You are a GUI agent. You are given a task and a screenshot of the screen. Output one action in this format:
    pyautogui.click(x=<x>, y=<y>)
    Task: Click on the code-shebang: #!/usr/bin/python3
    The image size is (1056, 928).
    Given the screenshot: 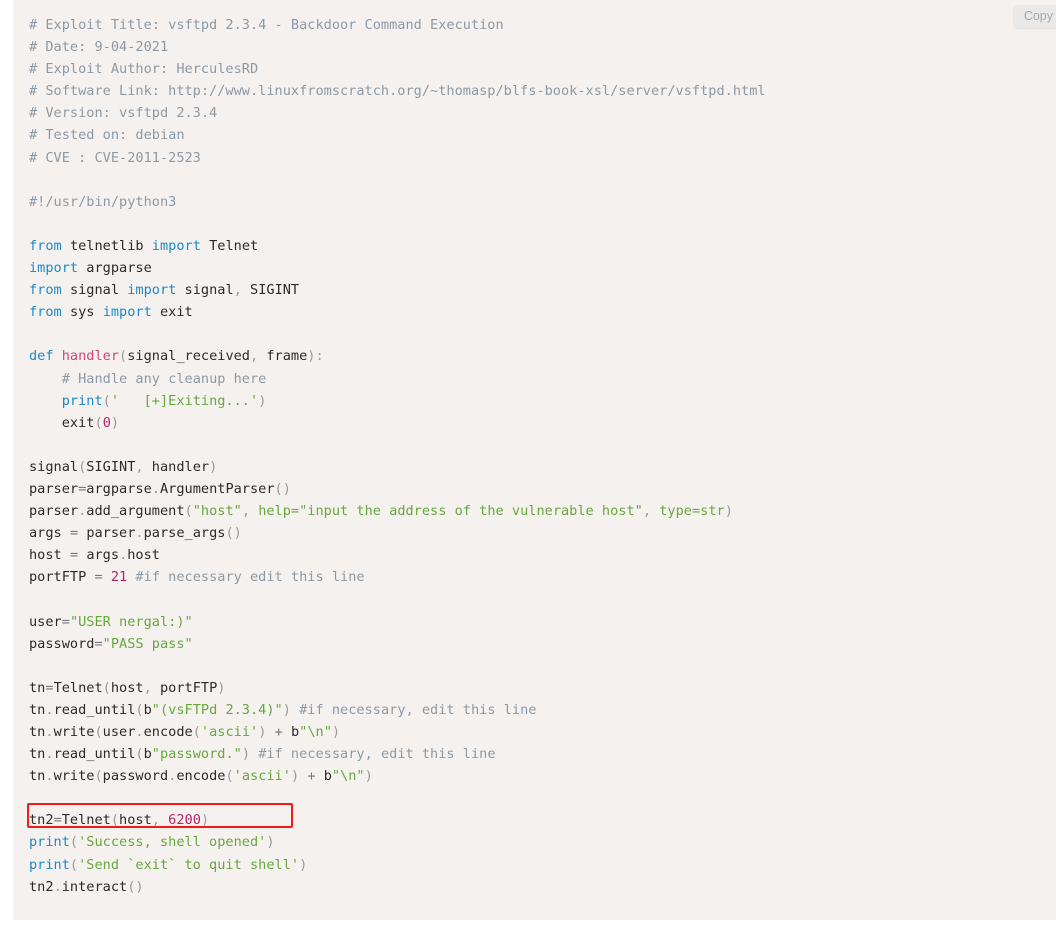 What is the action you would take?
    pyautogui.click(x=103, y=201)
    